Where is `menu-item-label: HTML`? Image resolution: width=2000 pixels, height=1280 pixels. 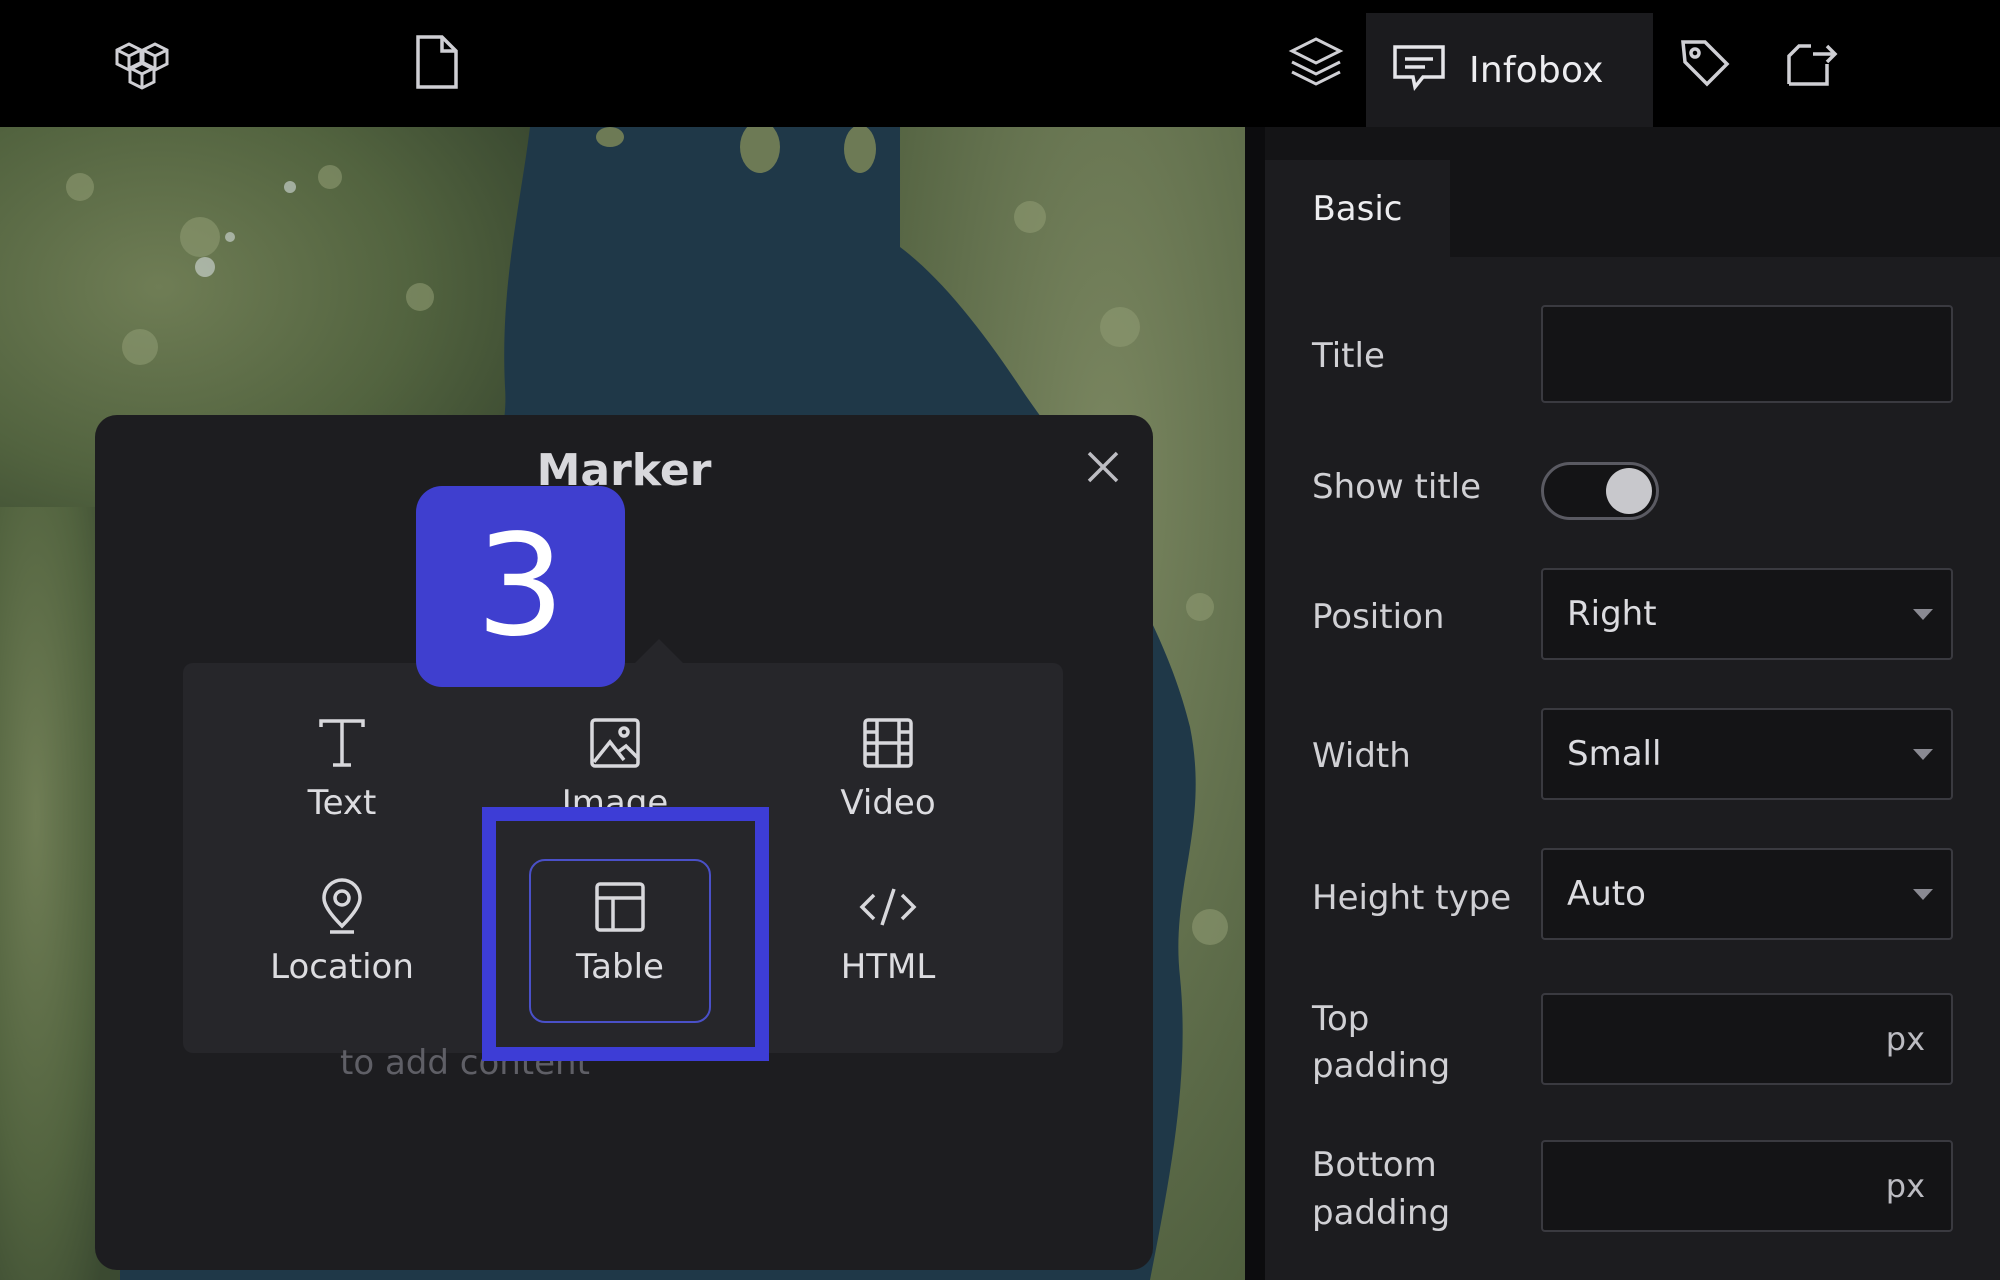 menu-item-label: HTML is located at coordinates (888, 967).